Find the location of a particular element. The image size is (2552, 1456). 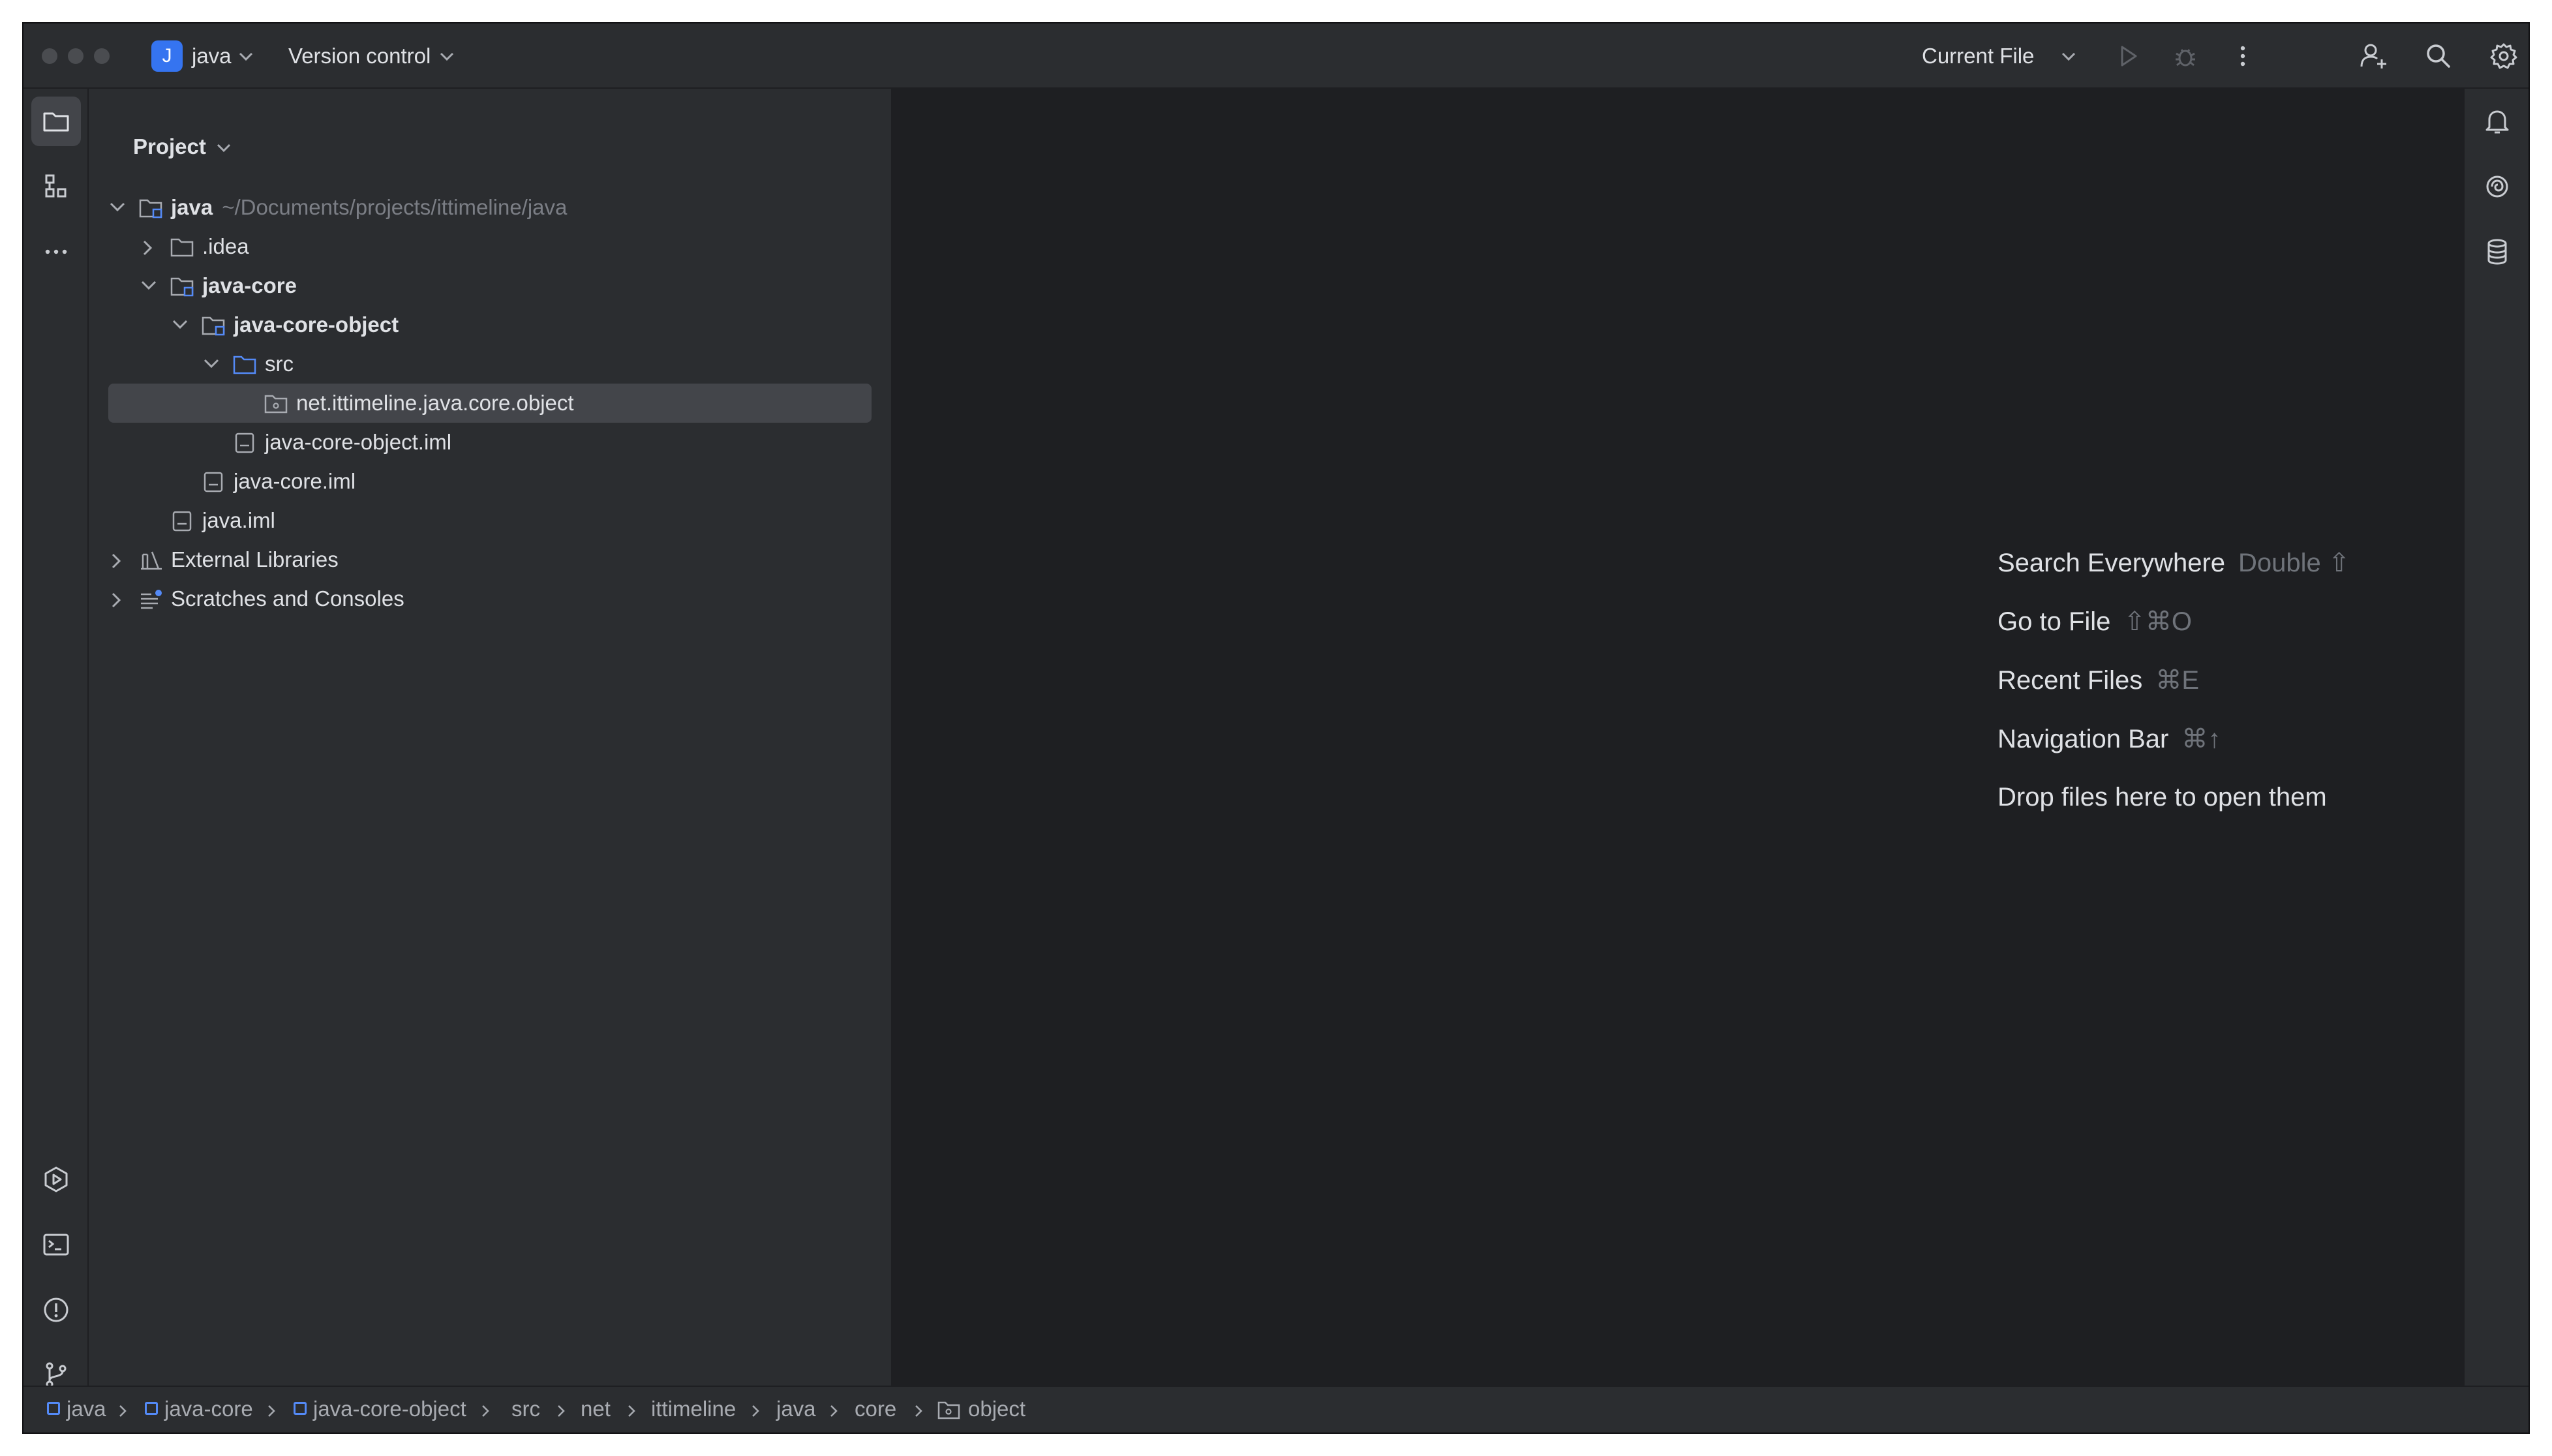

hint-label: Go to File is located at coordinates (2054, 622).